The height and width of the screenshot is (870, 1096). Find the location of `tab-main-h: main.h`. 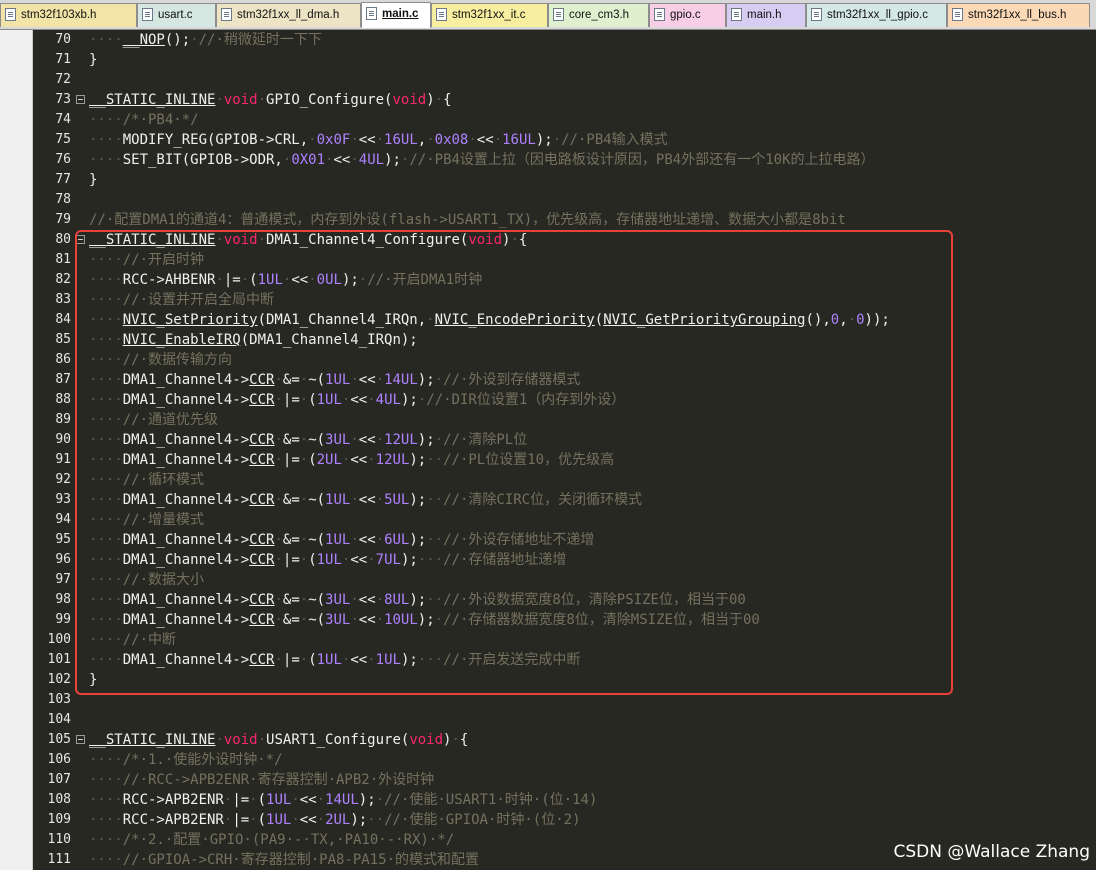

tab-main-h: main.h is located at coordinates (766, 15).